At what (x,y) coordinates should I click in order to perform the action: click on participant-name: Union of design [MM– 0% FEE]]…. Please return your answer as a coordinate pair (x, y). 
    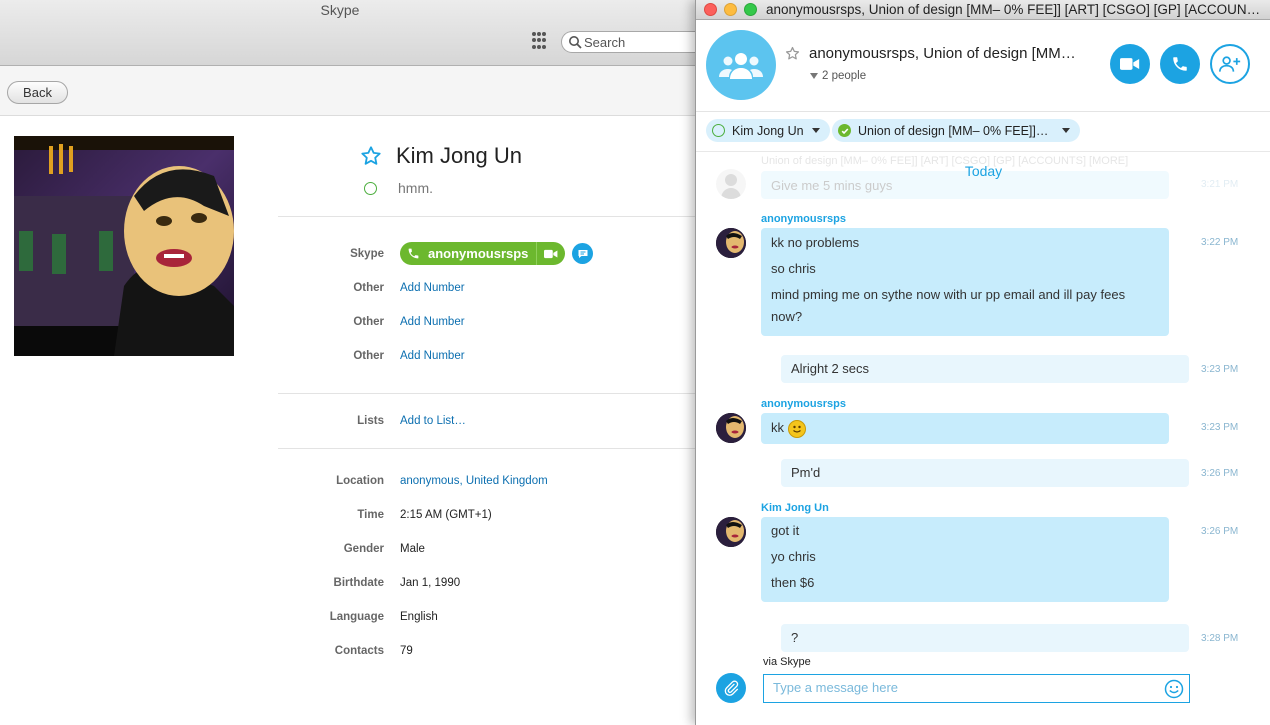
    Looking at the image, I should click on (953, 130).